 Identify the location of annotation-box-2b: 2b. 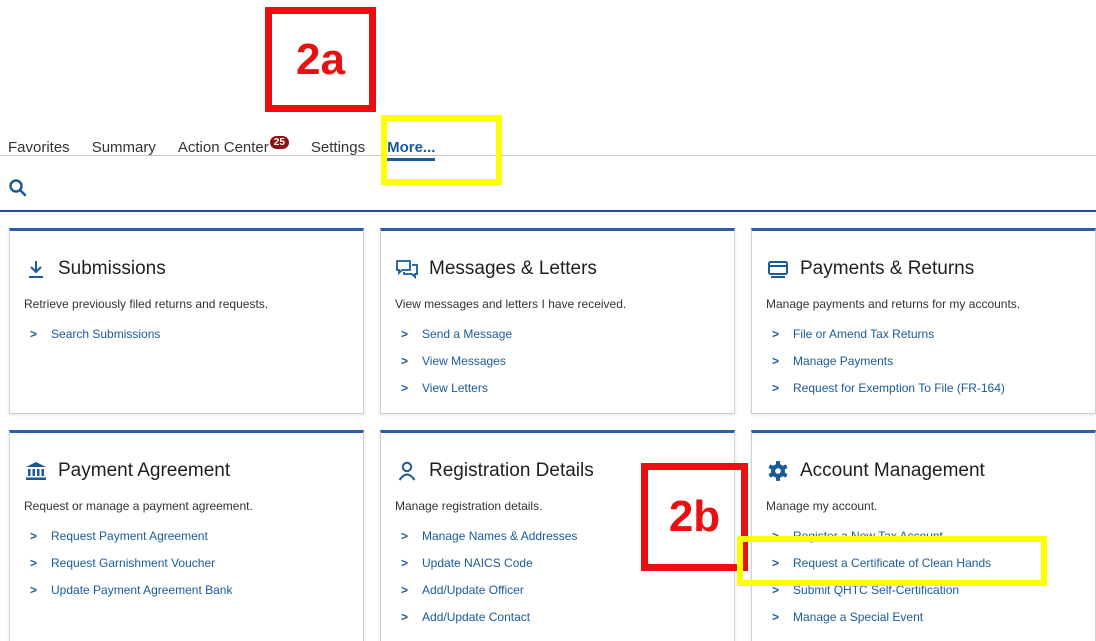
(694, 517).